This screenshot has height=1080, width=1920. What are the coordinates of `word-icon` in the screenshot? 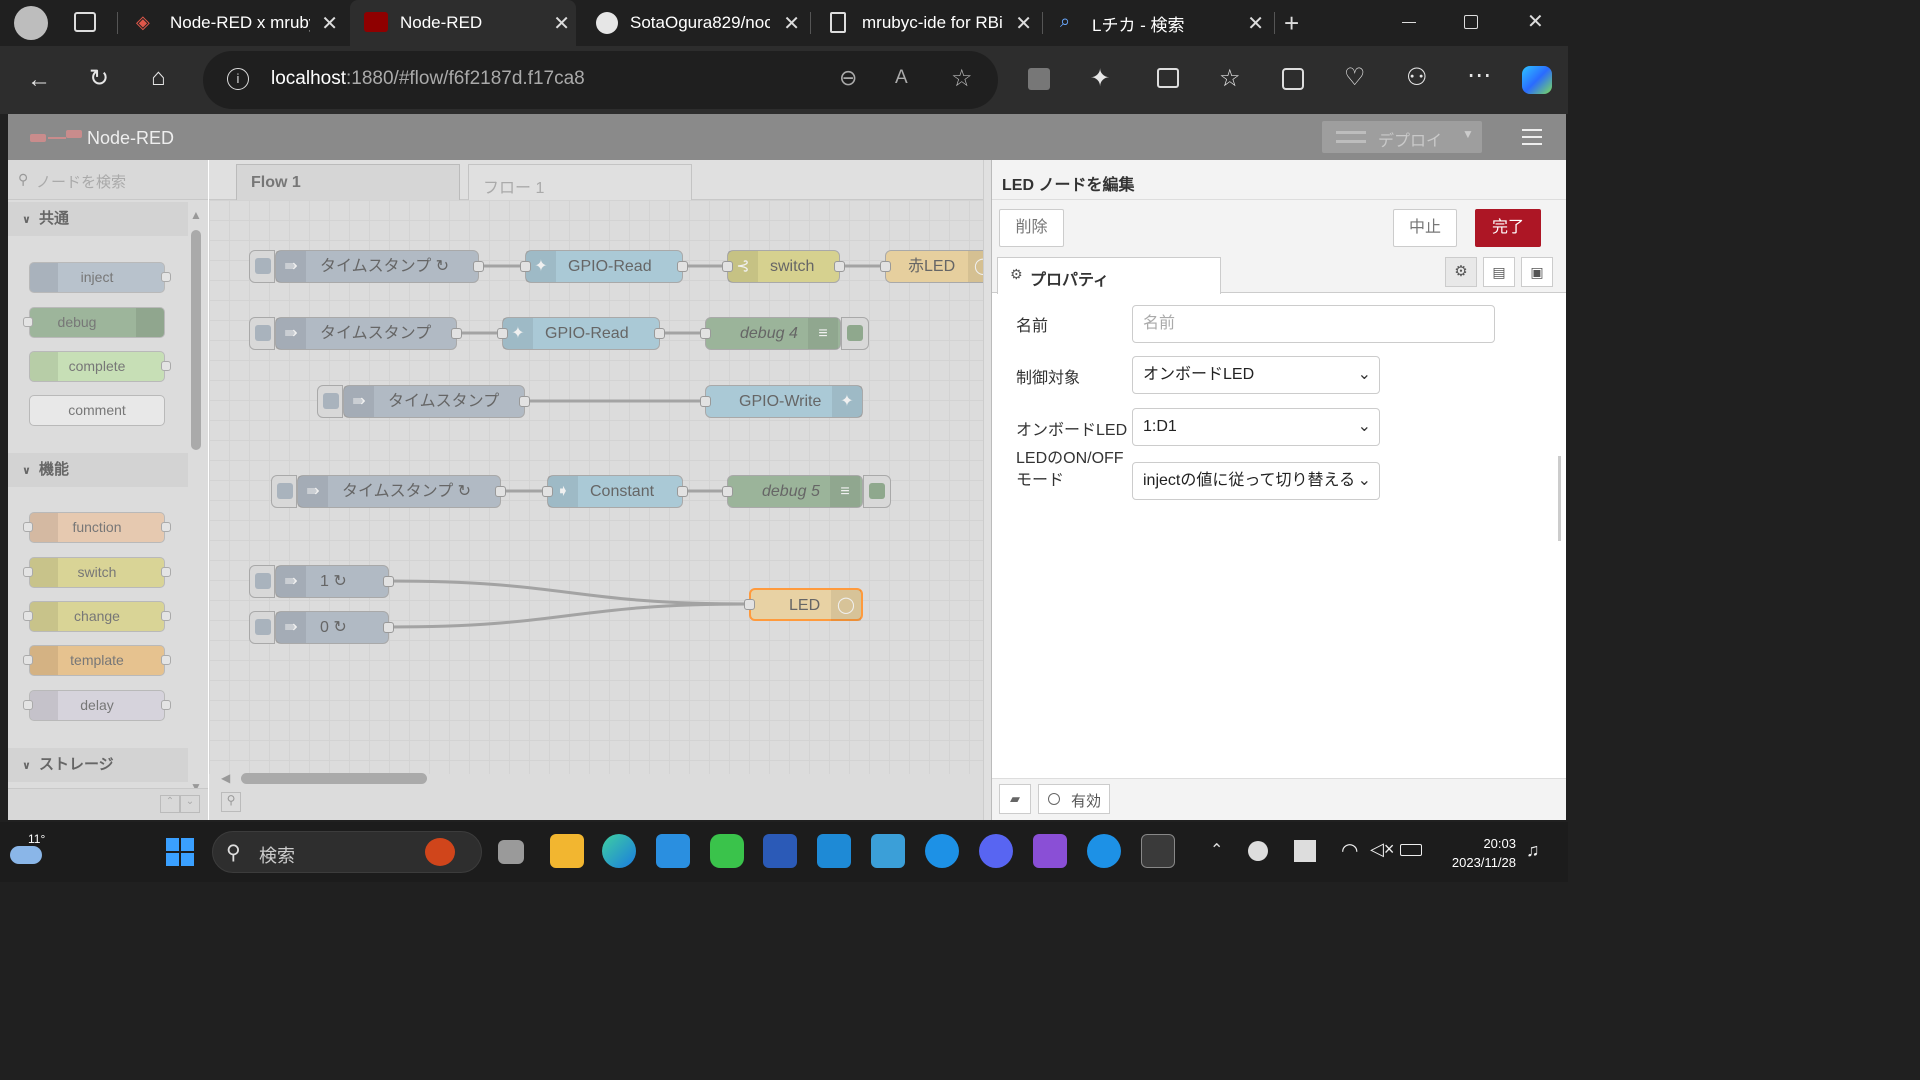 It's located at (780, 851).